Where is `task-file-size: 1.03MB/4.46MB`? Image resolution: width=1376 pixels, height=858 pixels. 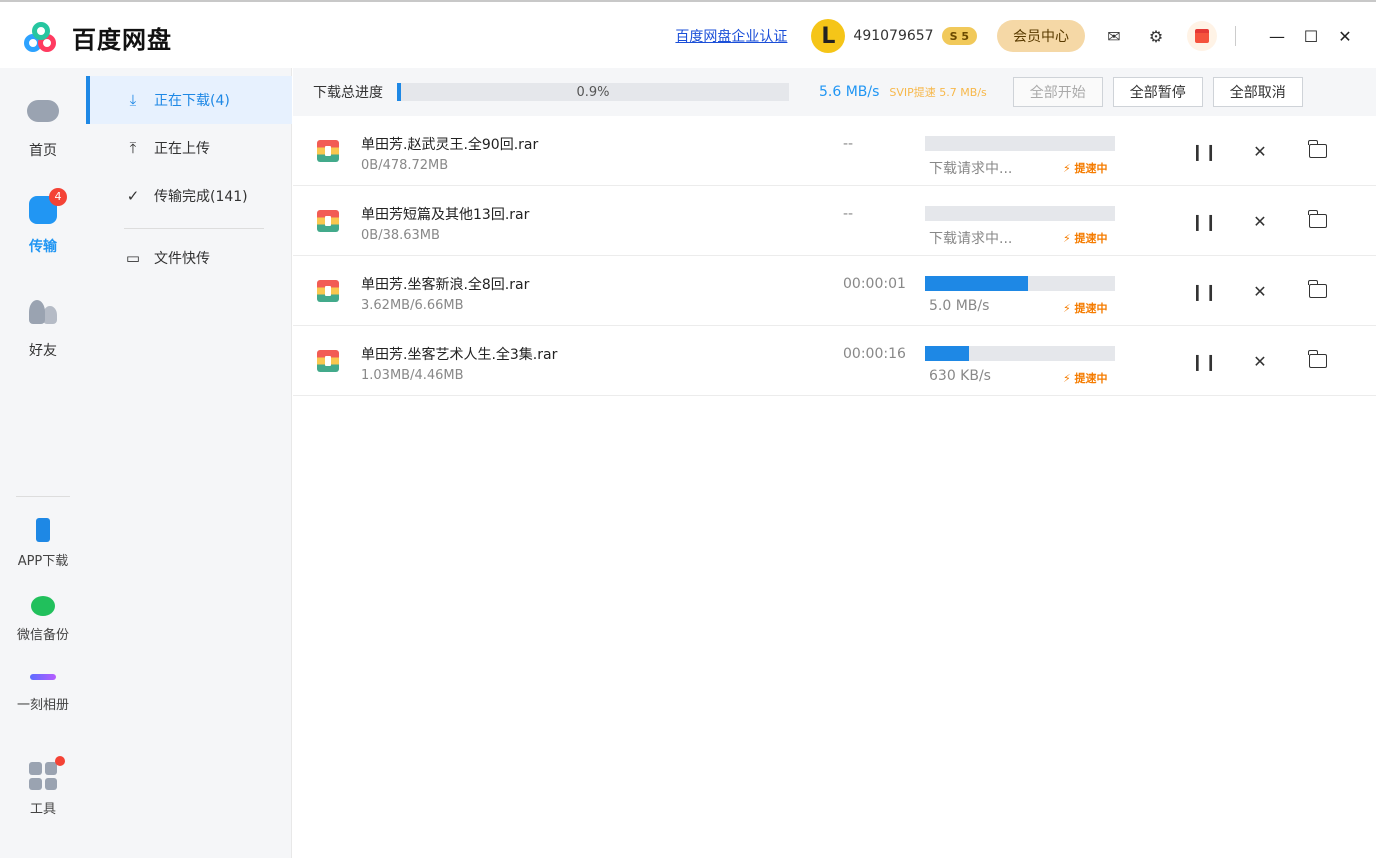 task-file-size: 1.03MB/4.46MB is located at coordinates (412, 375).